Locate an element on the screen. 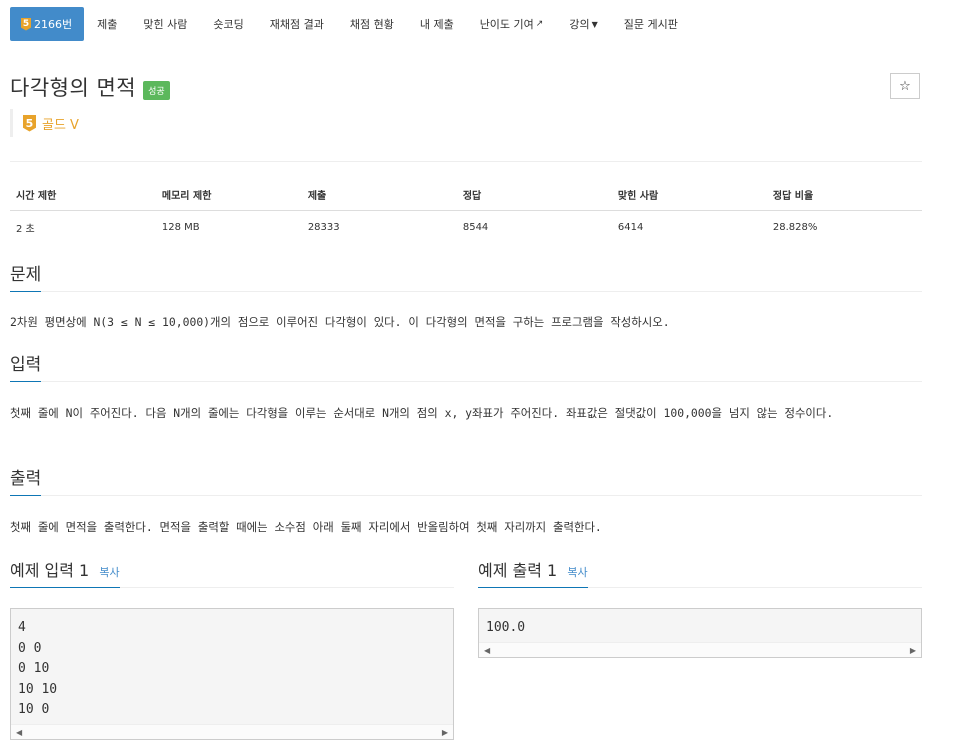 The width and height of the screenshot is (954, 748). caret-down-icon: ▼ is located at coordinates (594, 24).